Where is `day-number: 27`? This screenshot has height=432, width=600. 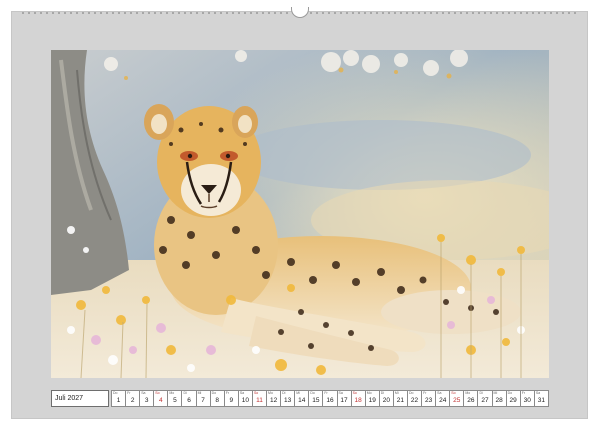
day-number: 27 is located at coordinates (485, 400).